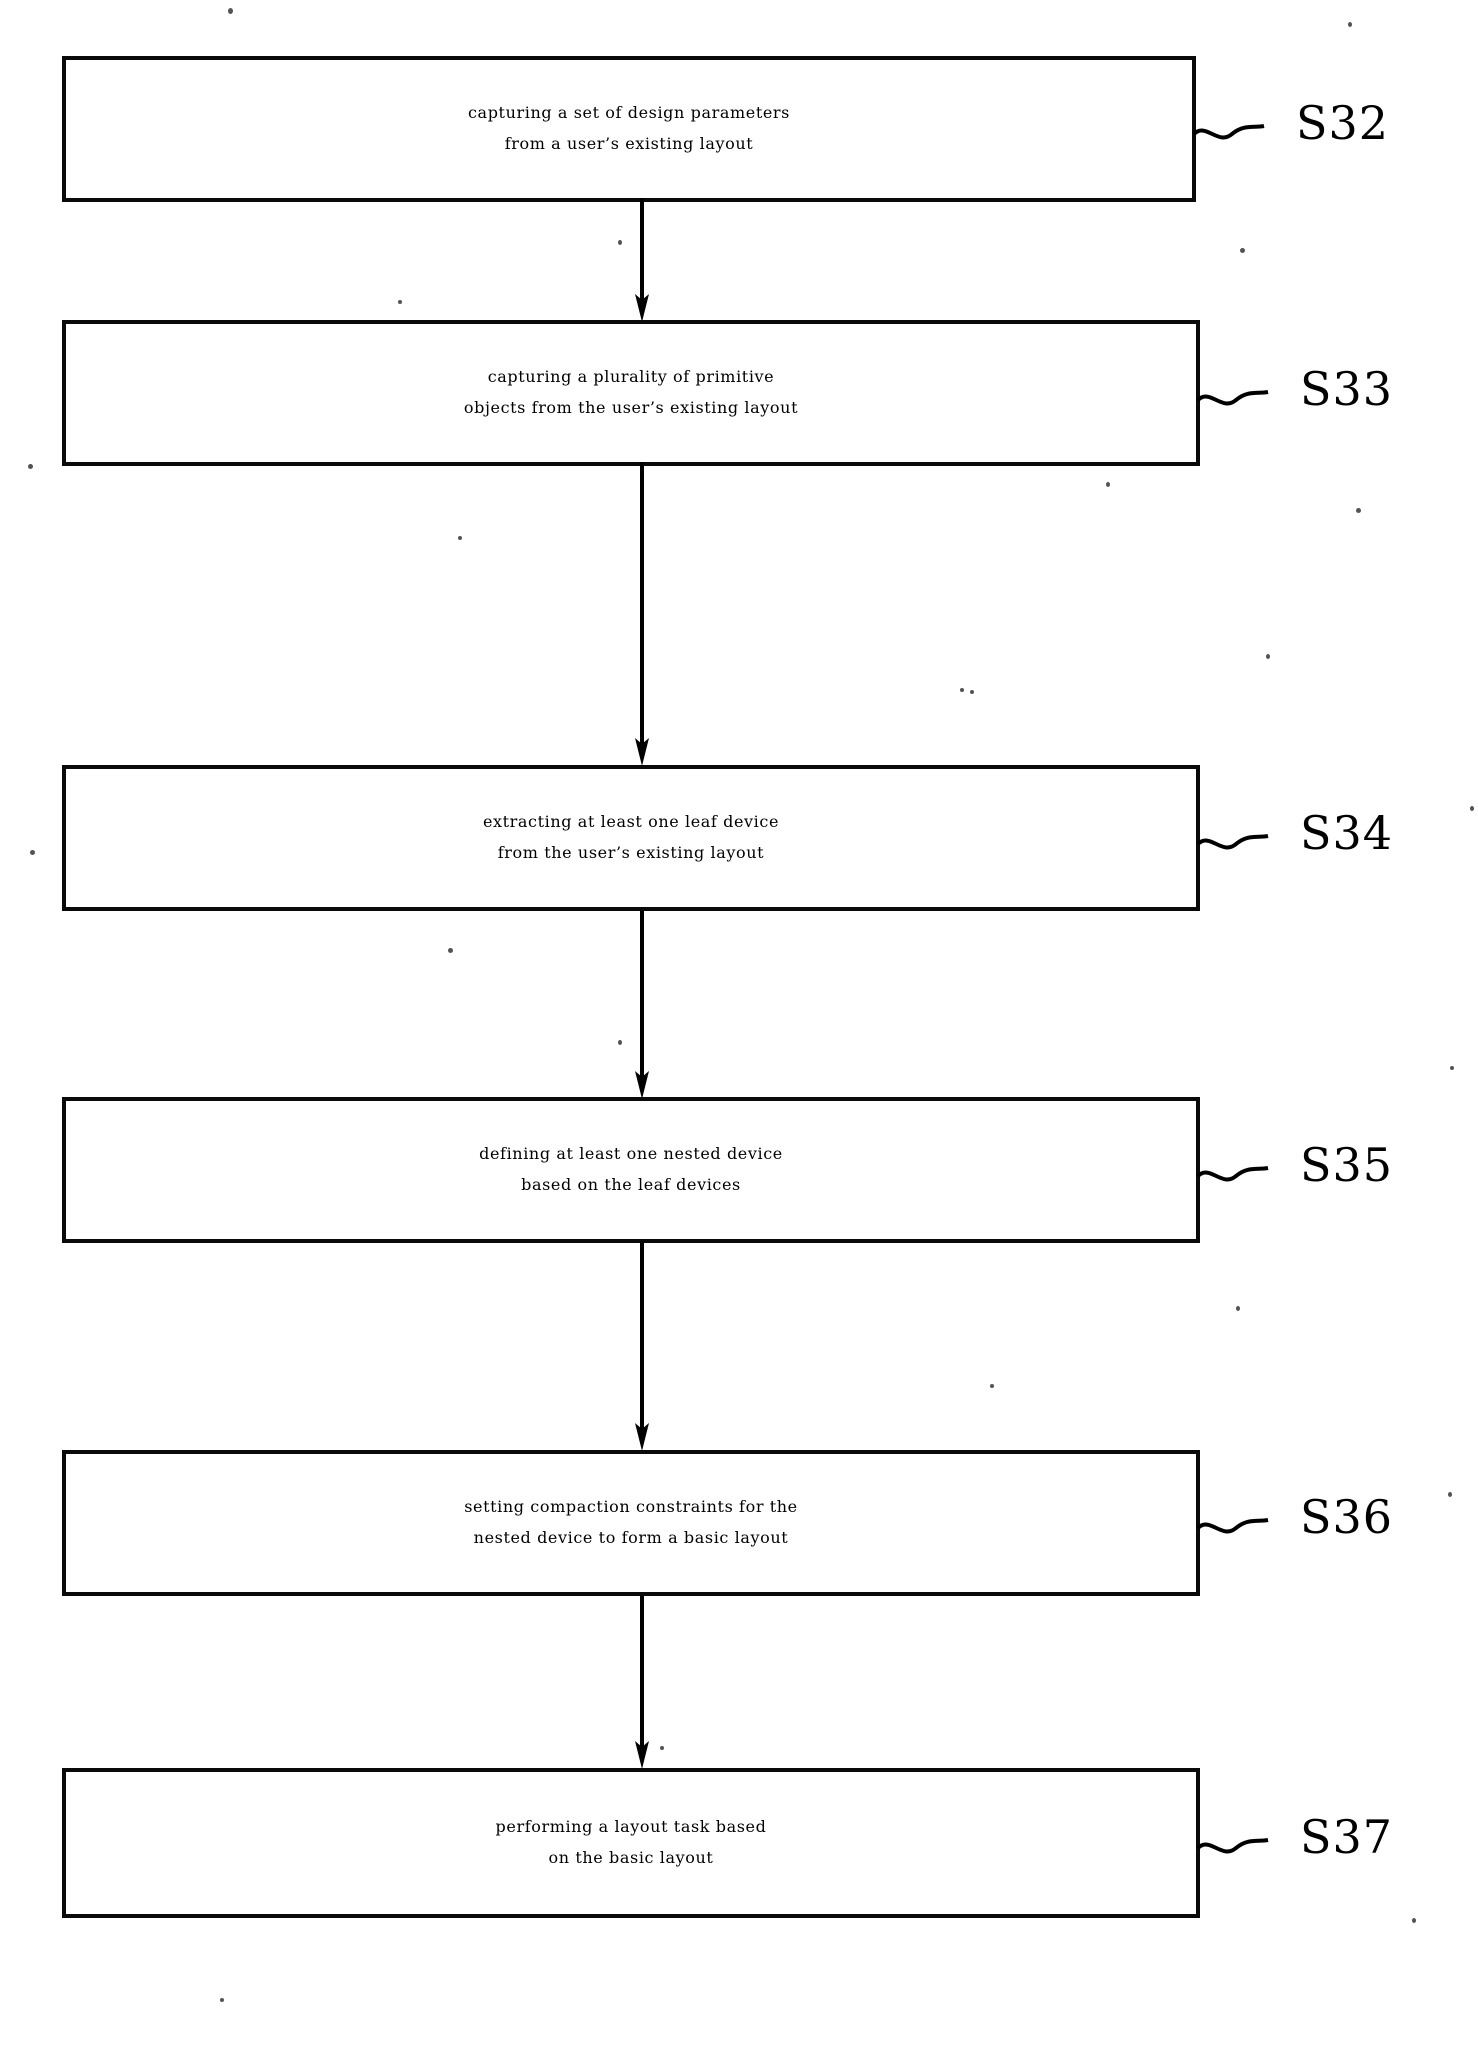 This screenshot has width=1478, height=2061. What do you see at coordinates (1347, 1517) in the screenshot?
I see `step-reference-label-s36: S36` at bounding box center [1347, 1517].